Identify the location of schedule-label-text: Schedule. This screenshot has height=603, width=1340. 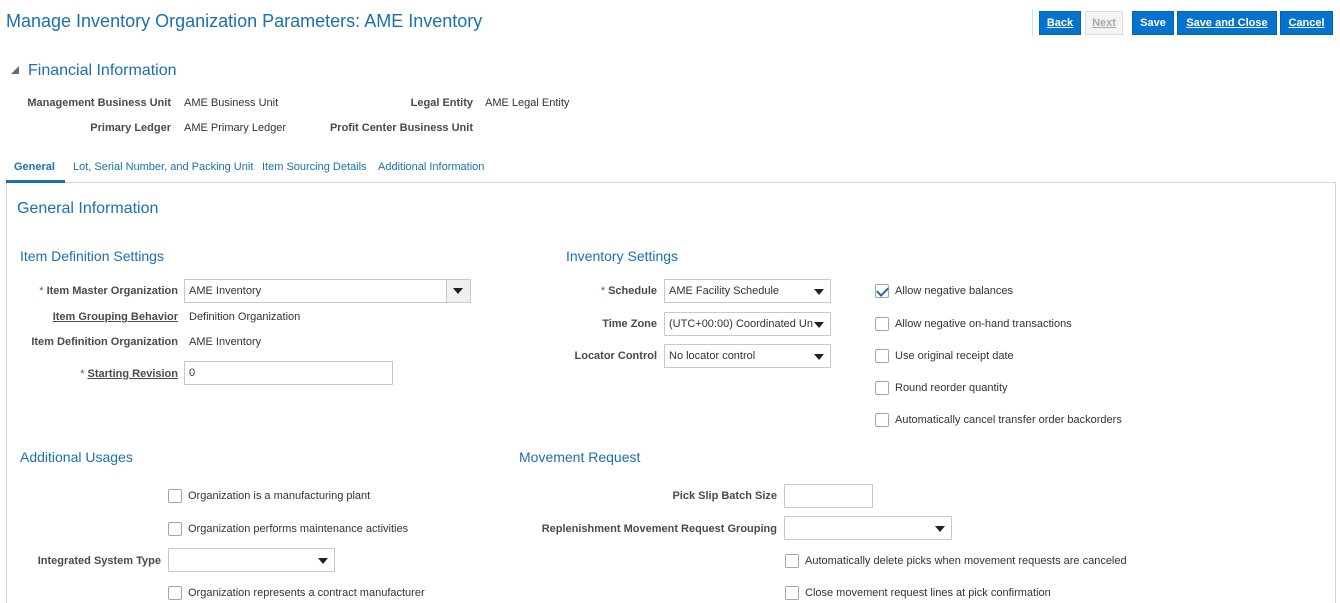
(632, 291).